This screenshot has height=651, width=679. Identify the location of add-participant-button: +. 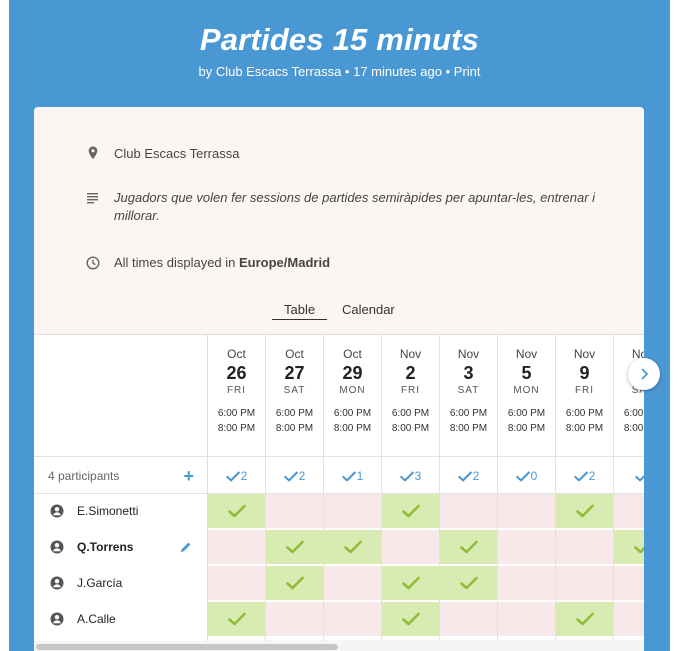
(188, 476).